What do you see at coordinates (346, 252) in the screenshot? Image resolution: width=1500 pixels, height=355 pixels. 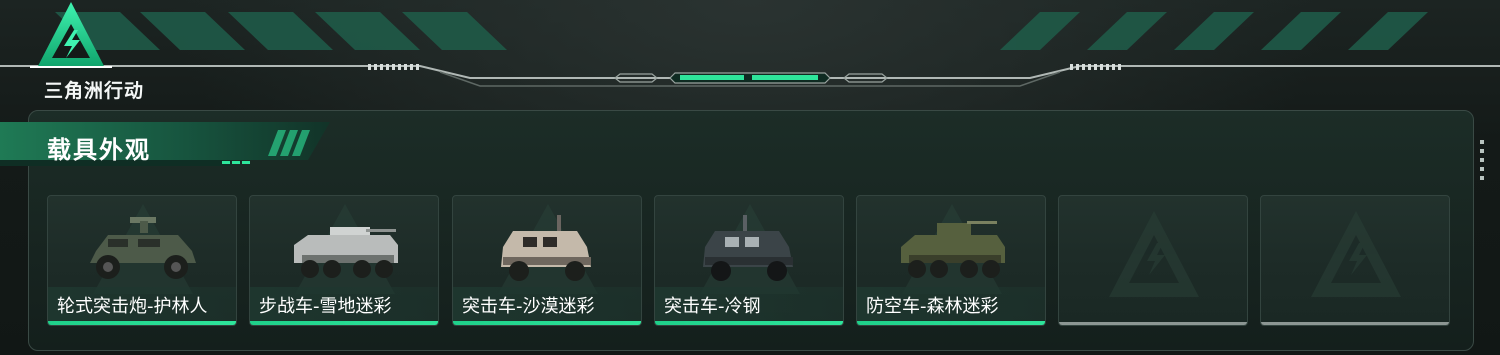 I see `ifv-icon` at bounding box center [346, 252].